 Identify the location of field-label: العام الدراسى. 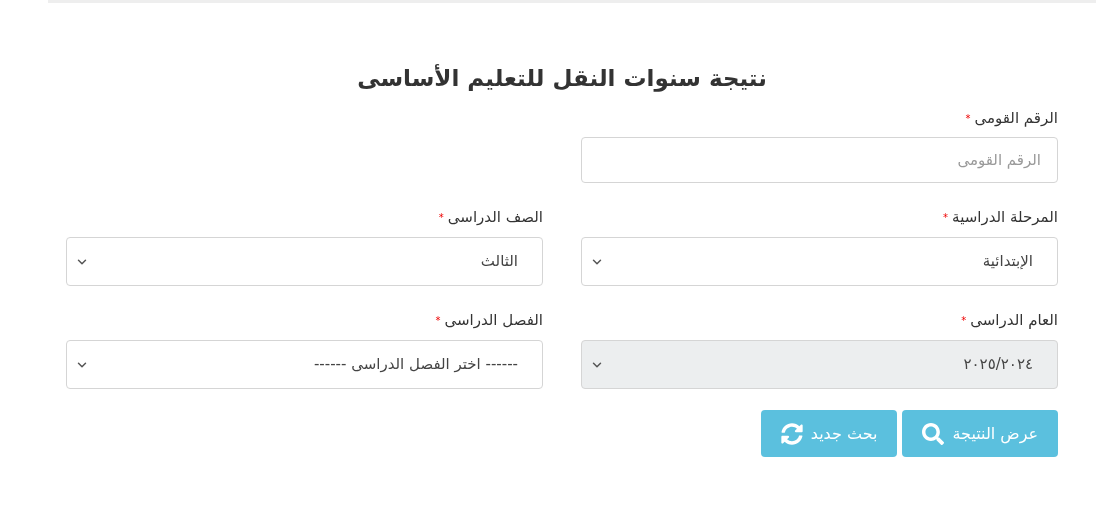
(1014, 320).